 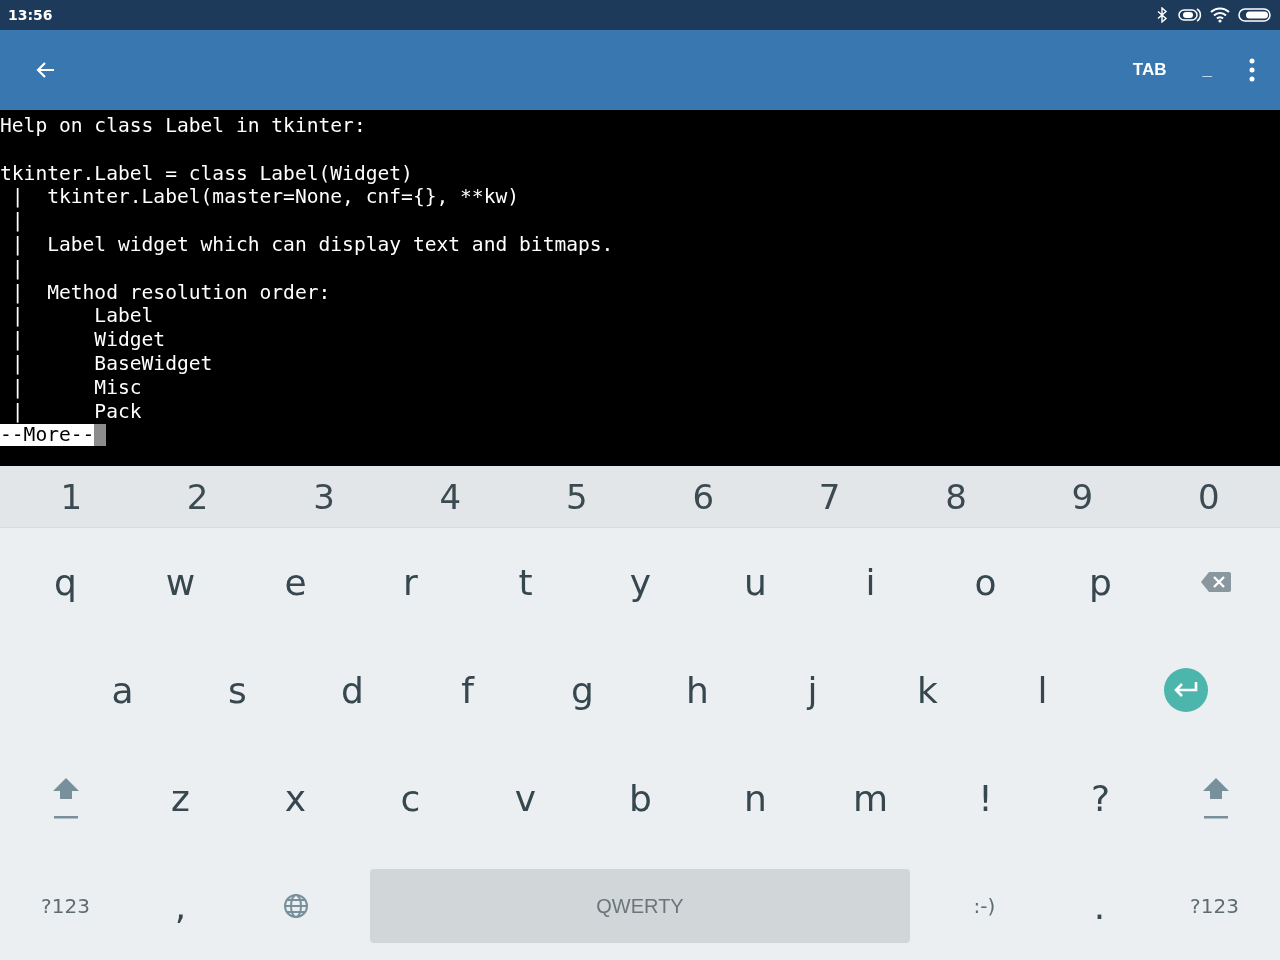 What do you see at coordinates (1255, 15) in the screenshot?
I see `battery-icon` at bounding box center [1255, 15].